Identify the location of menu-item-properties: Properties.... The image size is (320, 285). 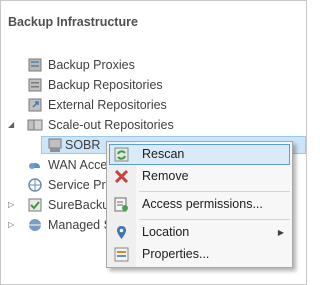
(199, 254).